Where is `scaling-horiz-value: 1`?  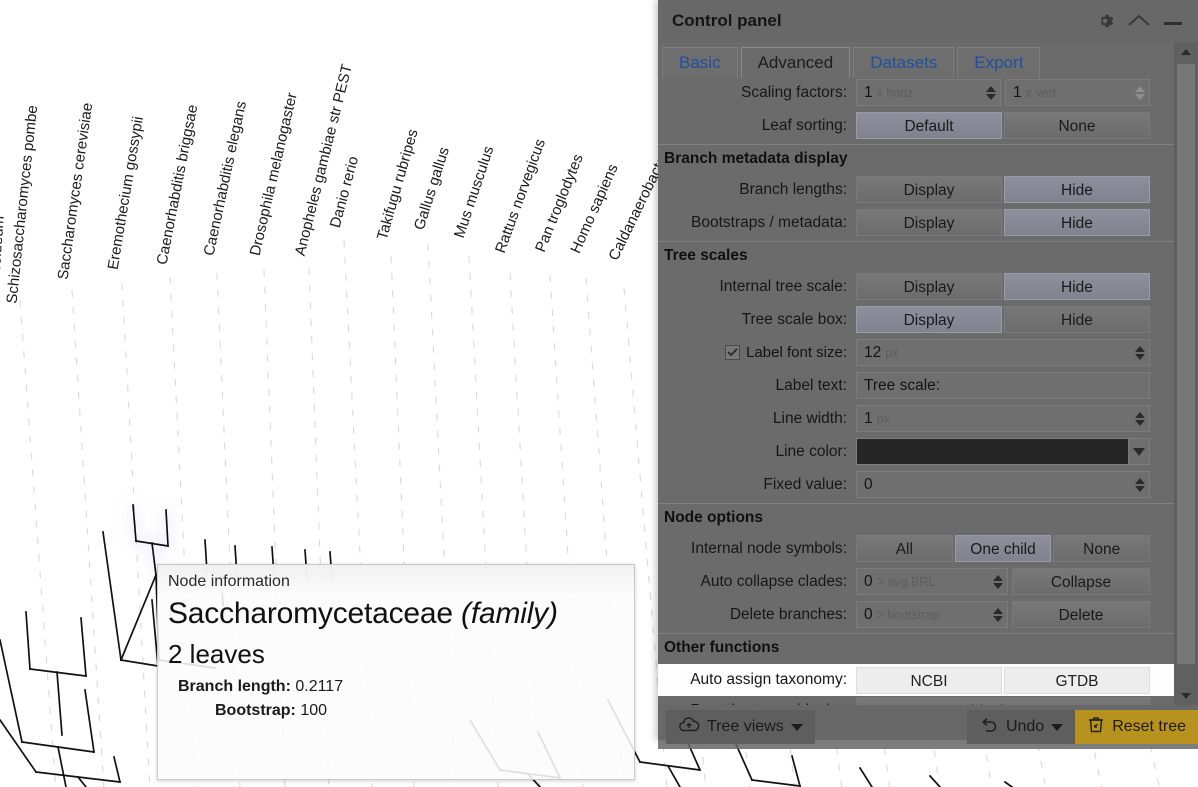
scaling-horiz-value: 1 is located at coordinates (868, 92).